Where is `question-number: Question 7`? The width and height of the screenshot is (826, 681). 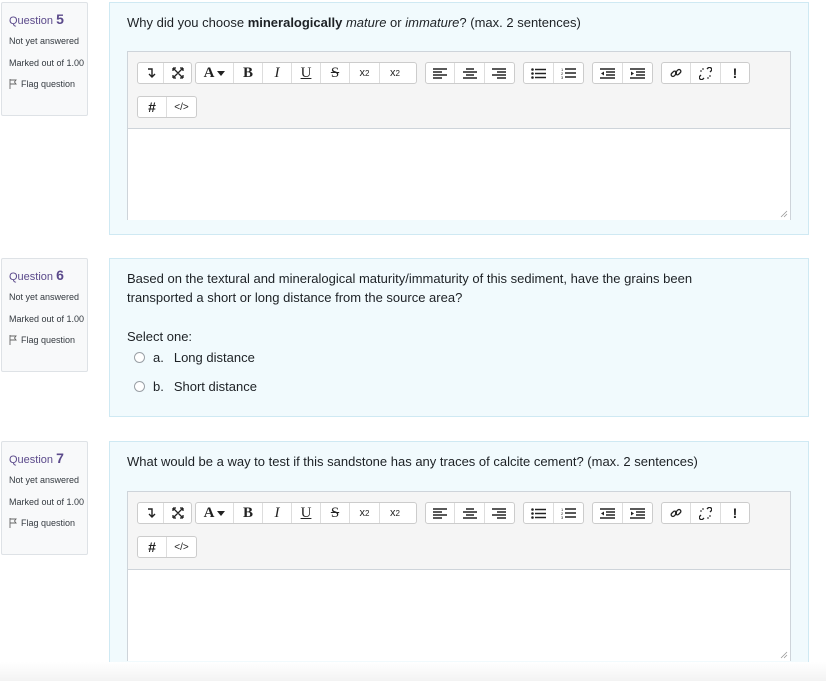
question-number: Question 7 is located at coordinates (36, 458).